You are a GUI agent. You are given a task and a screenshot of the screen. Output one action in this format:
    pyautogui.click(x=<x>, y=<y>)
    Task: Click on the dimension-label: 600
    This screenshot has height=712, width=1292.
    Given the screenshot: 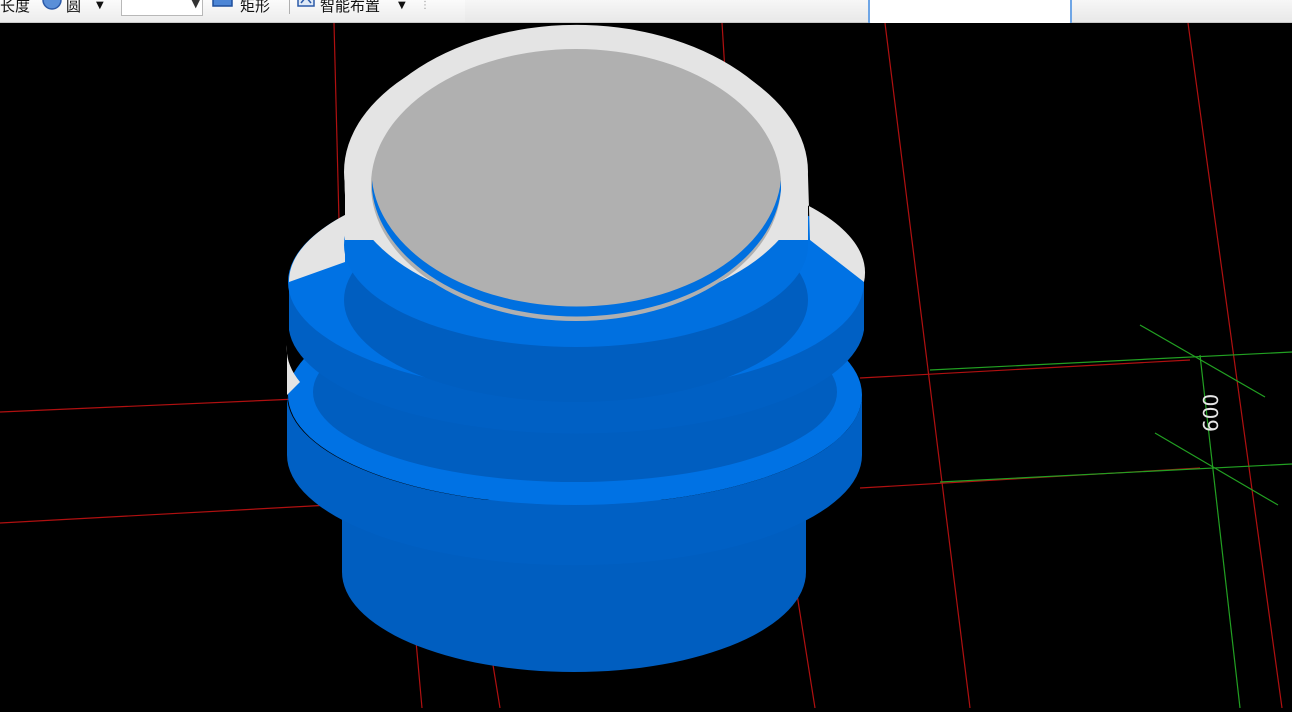 What is the action you would take?
    pyautogui.click(x=1211, y=413)
    